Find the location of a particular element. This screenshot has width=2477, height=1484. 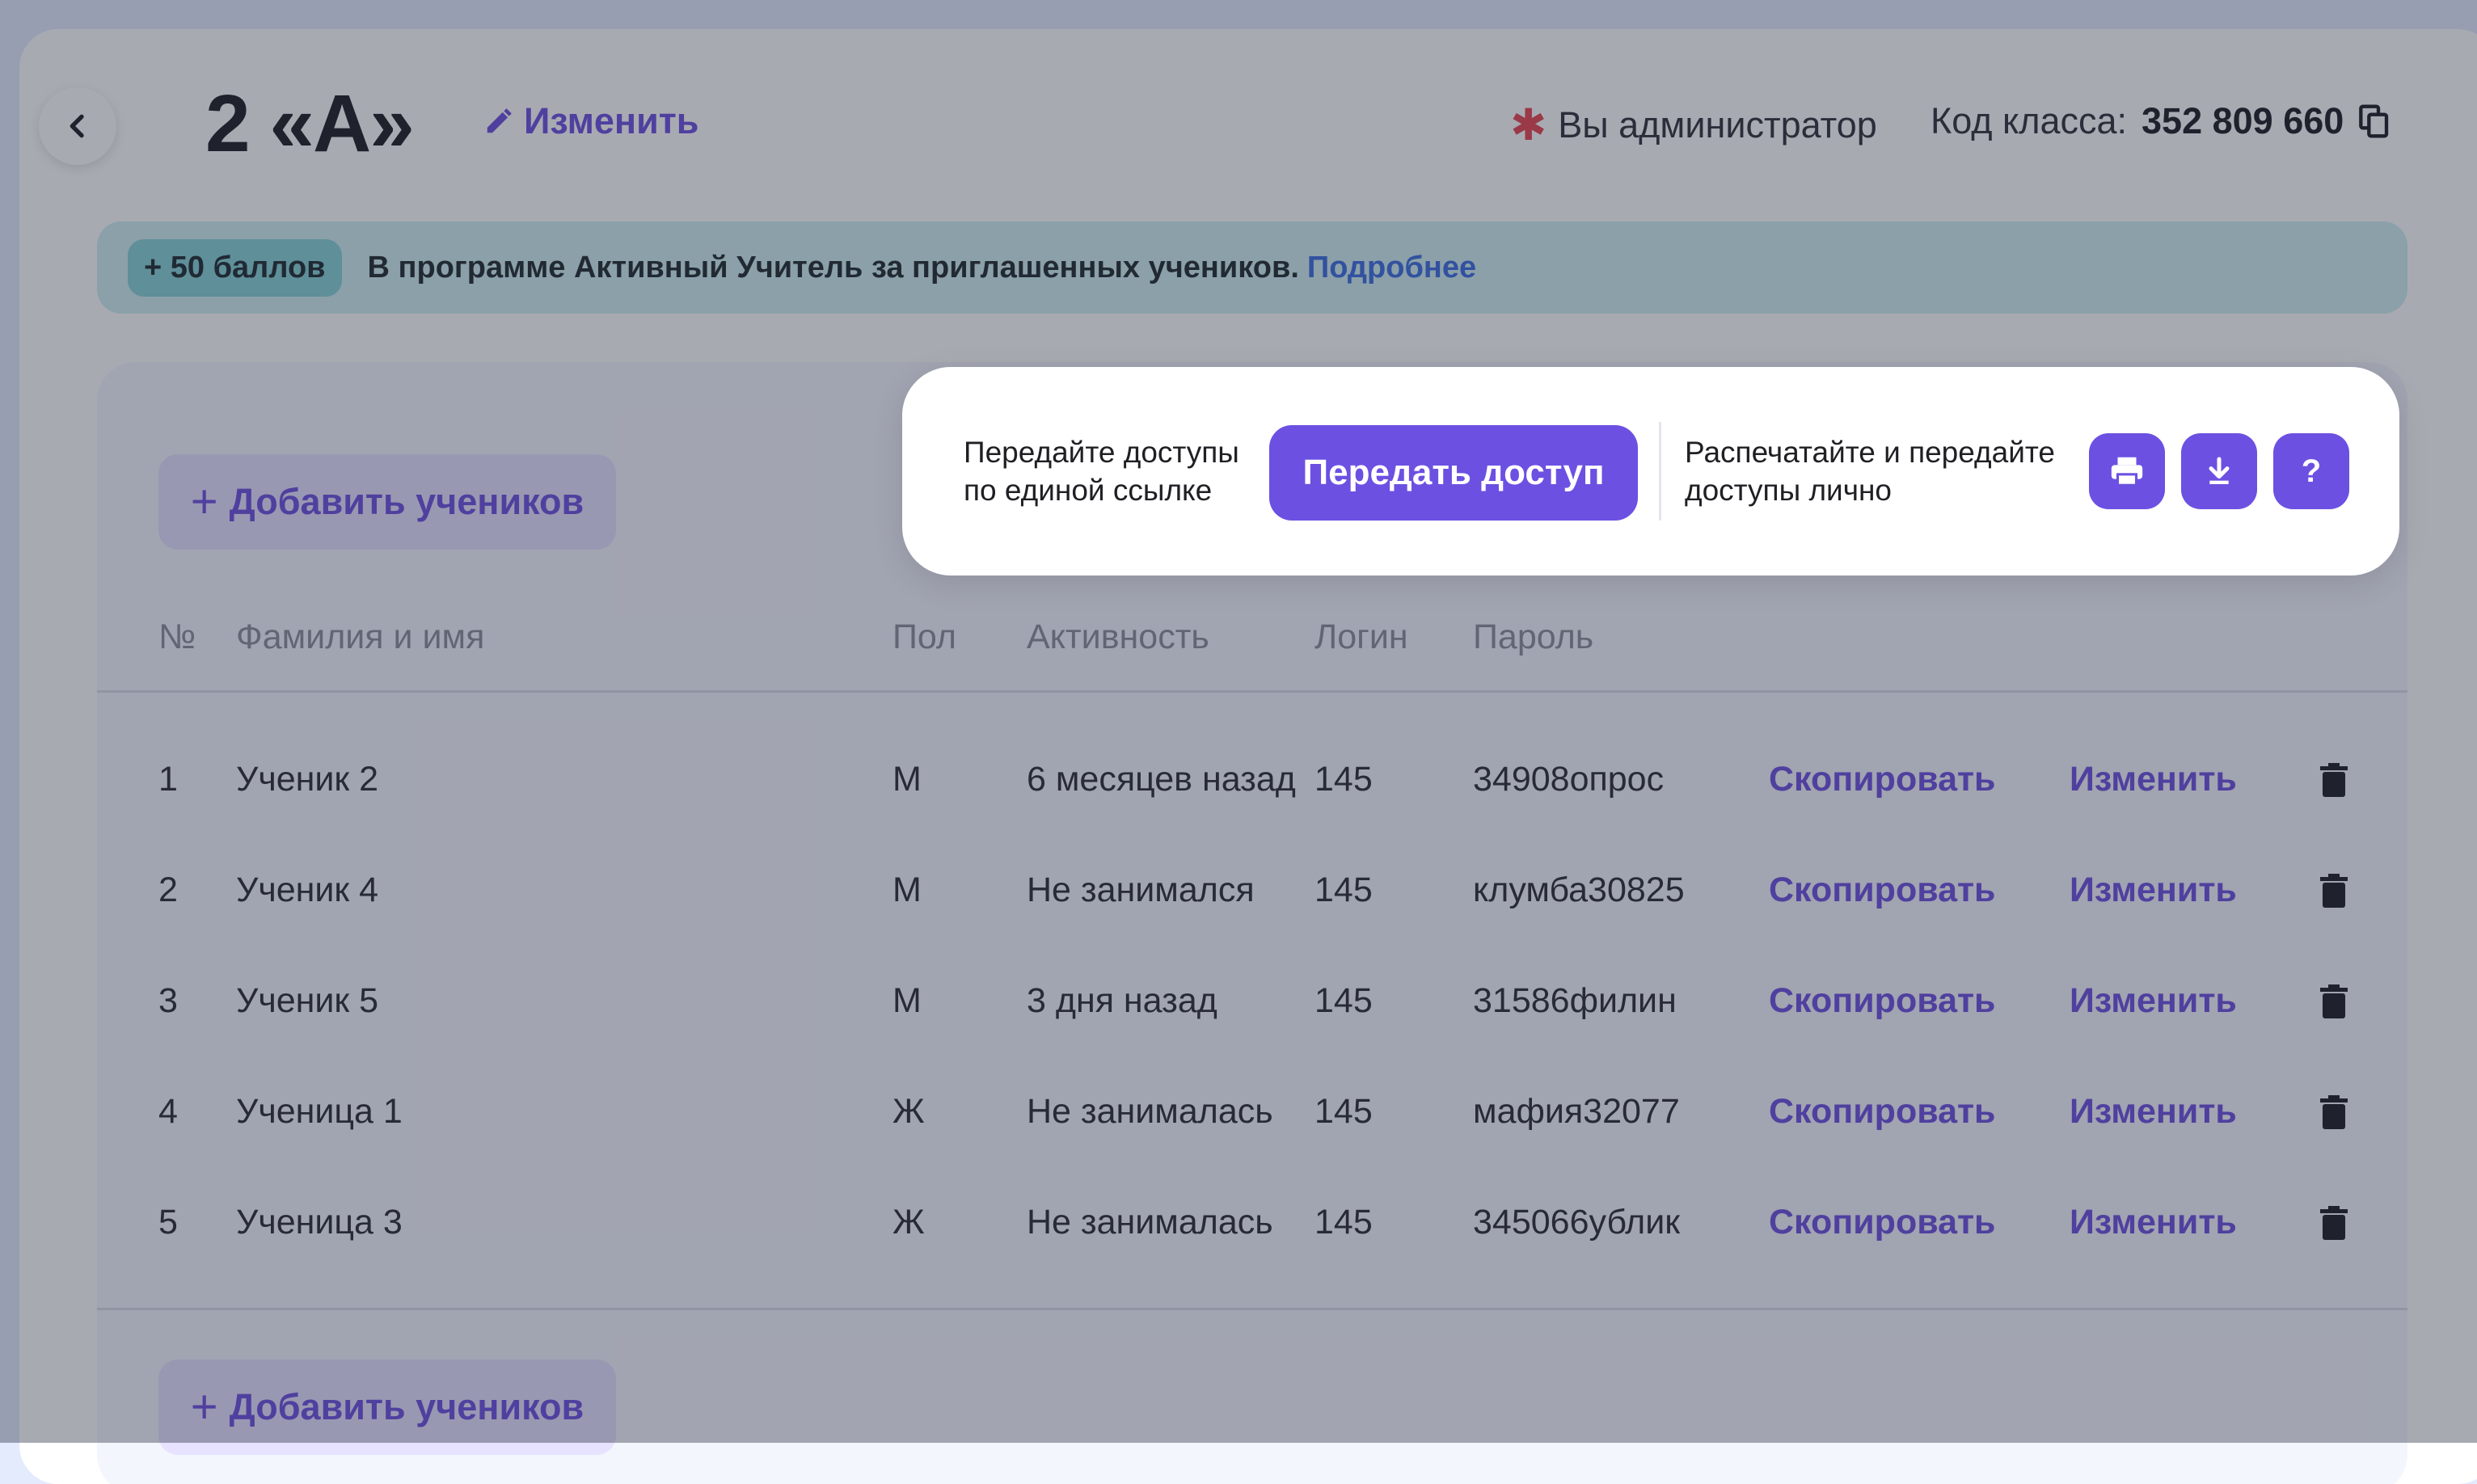

download-icon is located at coordinates (2219, 470).